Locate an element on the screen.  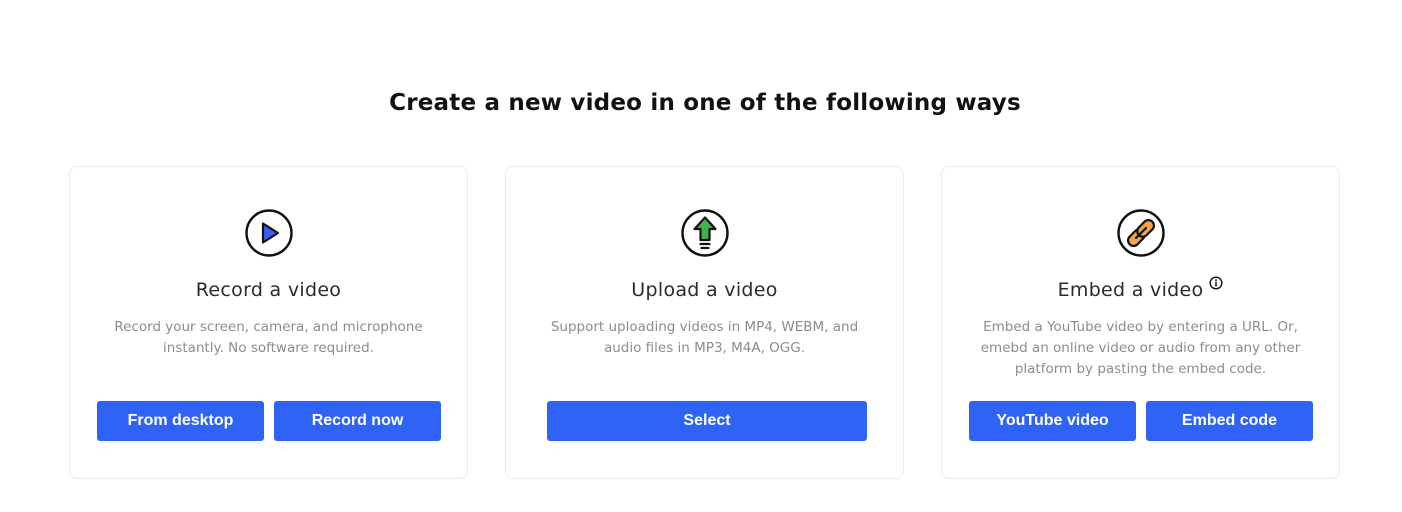
info-icon is located at coordinates (1216, 282).